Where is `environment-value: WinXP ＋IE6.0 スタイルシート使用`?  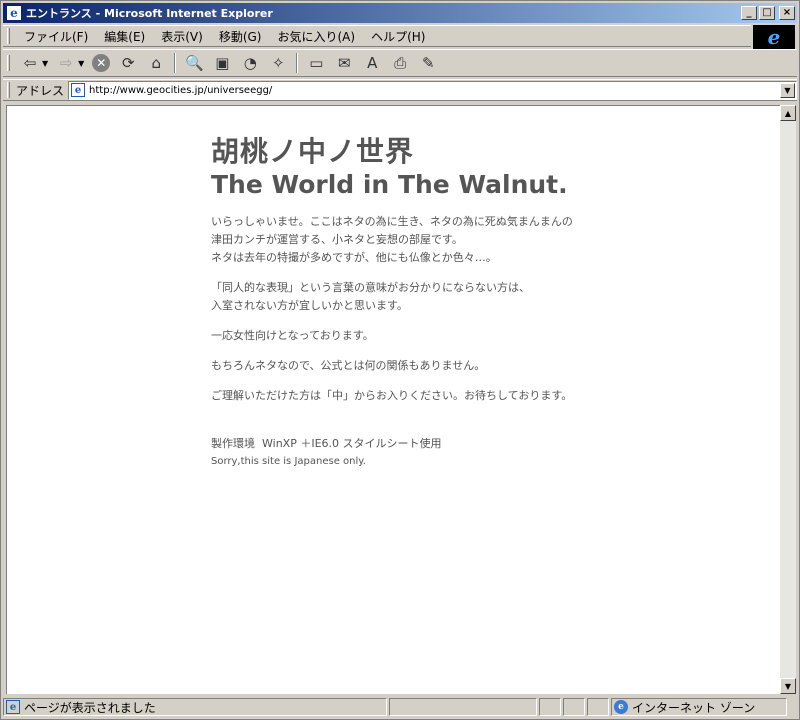 environment-value: WinXP ＋IE6.0 スタイルシート使用 is located at coordinates (352, 443).